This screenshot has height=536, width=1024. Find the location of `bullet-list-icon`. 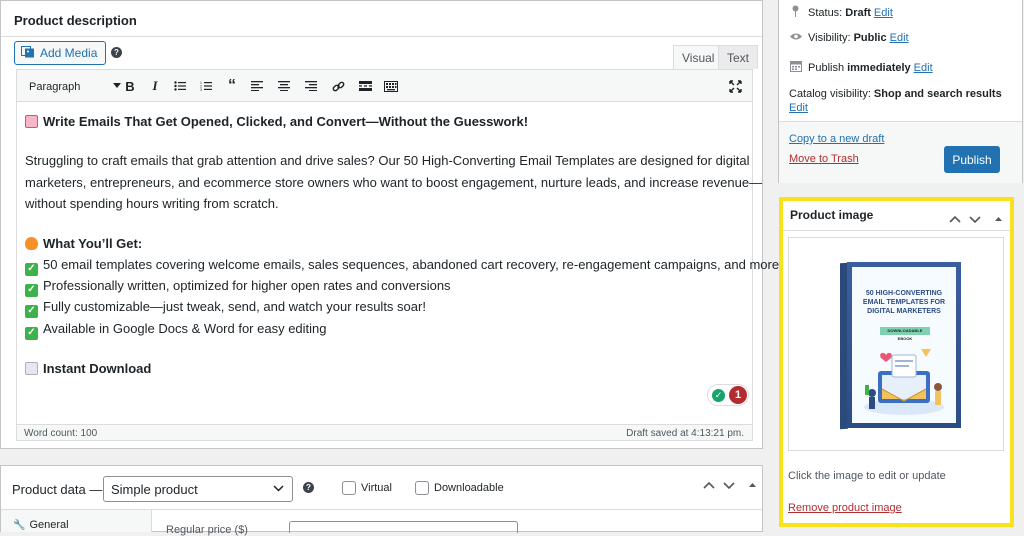

bullet-list-icon is located at coordinates (180, 86).